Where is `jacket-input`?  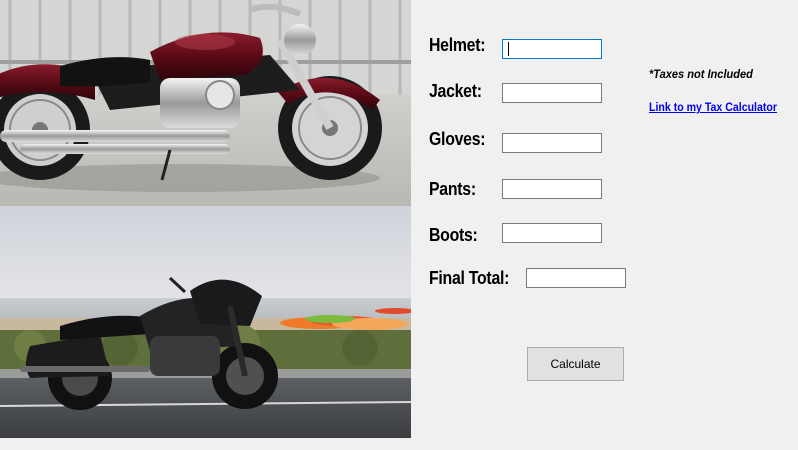
jacket-input is located at coordinates (552, 93).